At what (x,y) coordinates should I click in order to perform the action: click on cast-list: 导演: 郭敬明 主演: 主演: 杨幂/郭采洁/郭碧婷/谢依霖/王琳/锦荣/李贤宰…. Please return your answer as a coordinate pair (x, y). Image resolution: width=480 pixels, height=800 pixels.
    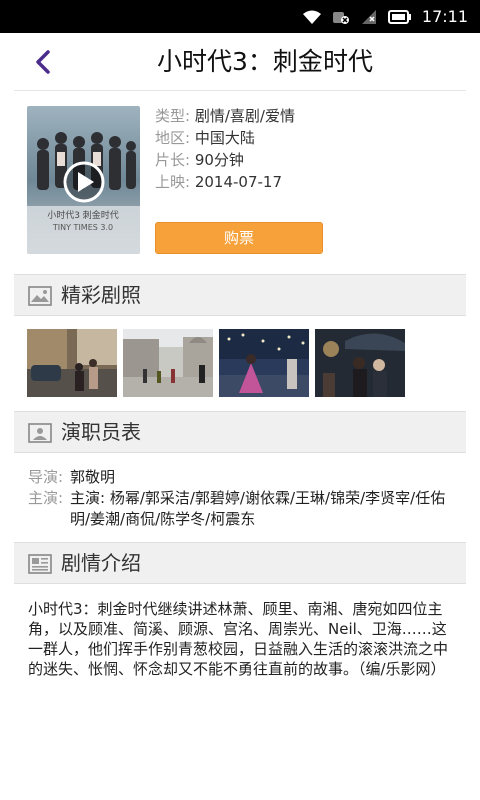
    Looking at the image, I should click on (242, 498).